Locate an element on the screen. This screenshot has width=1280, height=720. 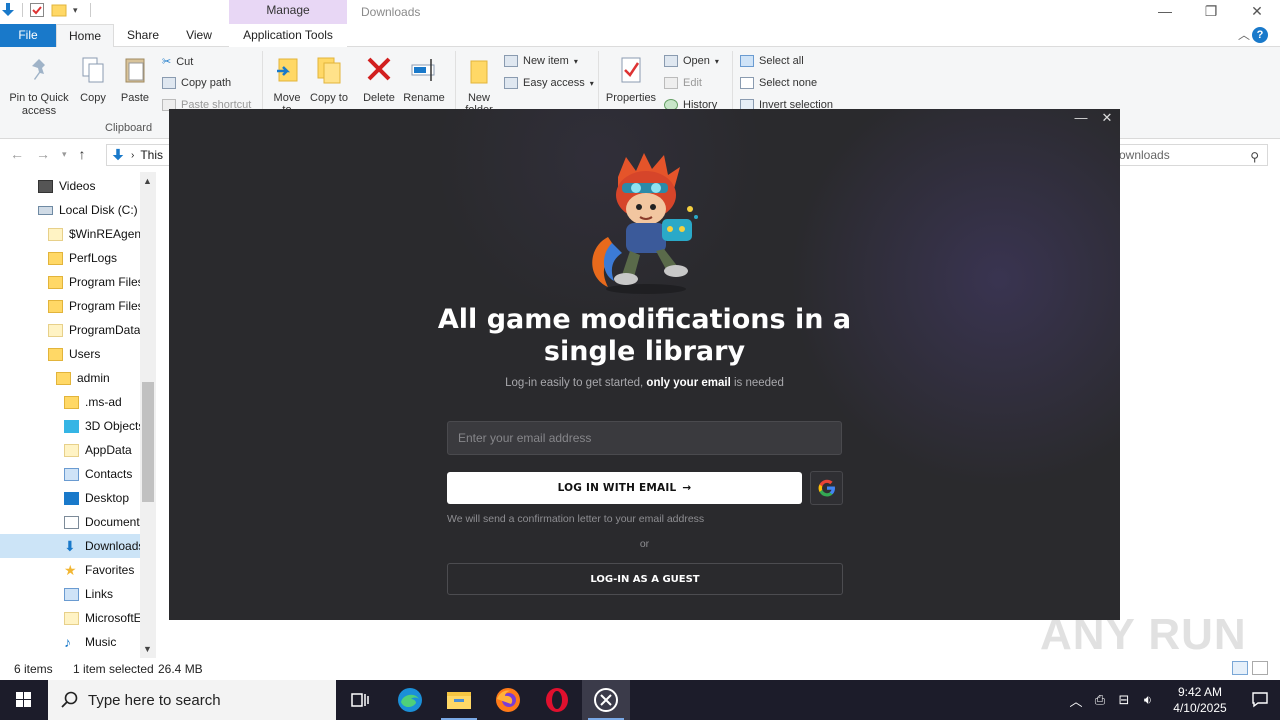
downloads-arrow-icon is located at coordinates (8, 10).